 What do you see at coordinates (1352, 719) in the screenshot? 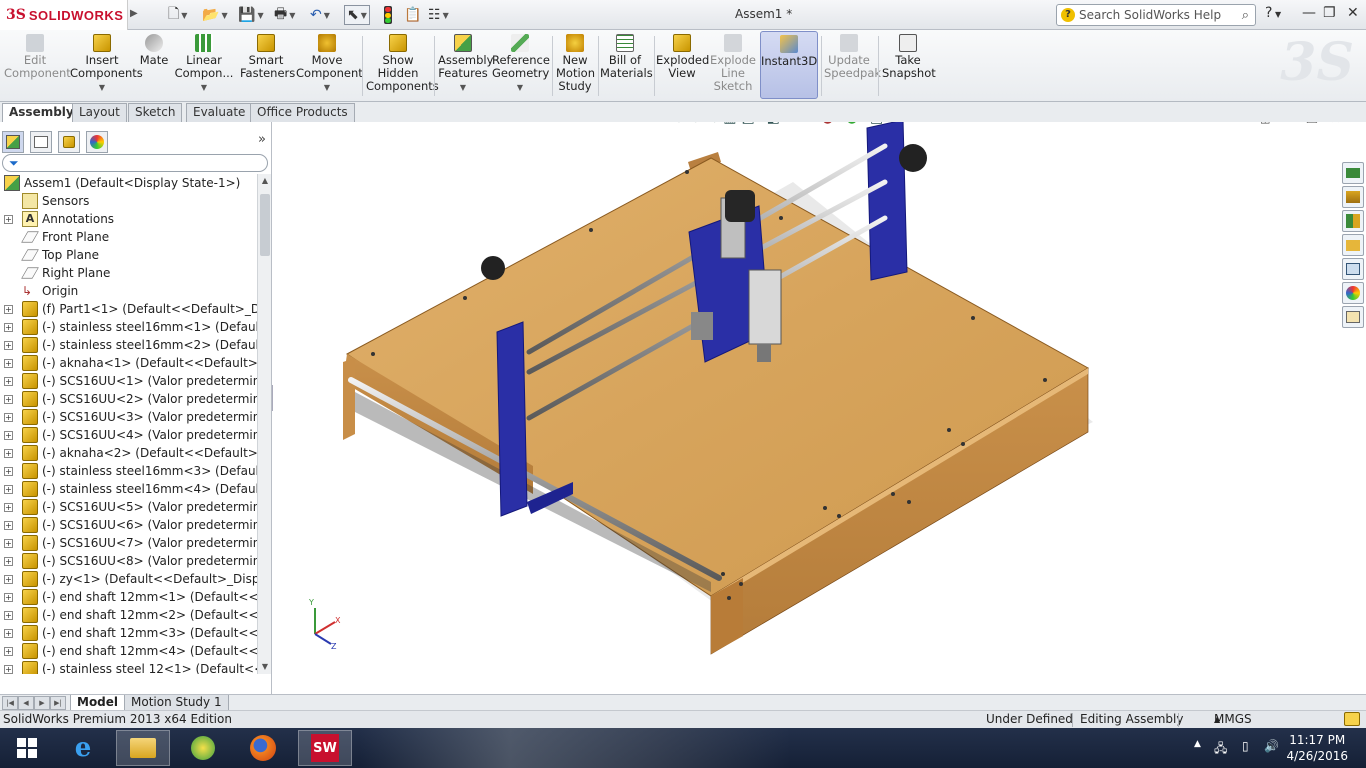
I see `rebuild-status-icon` at bounding box center [1352, 719].